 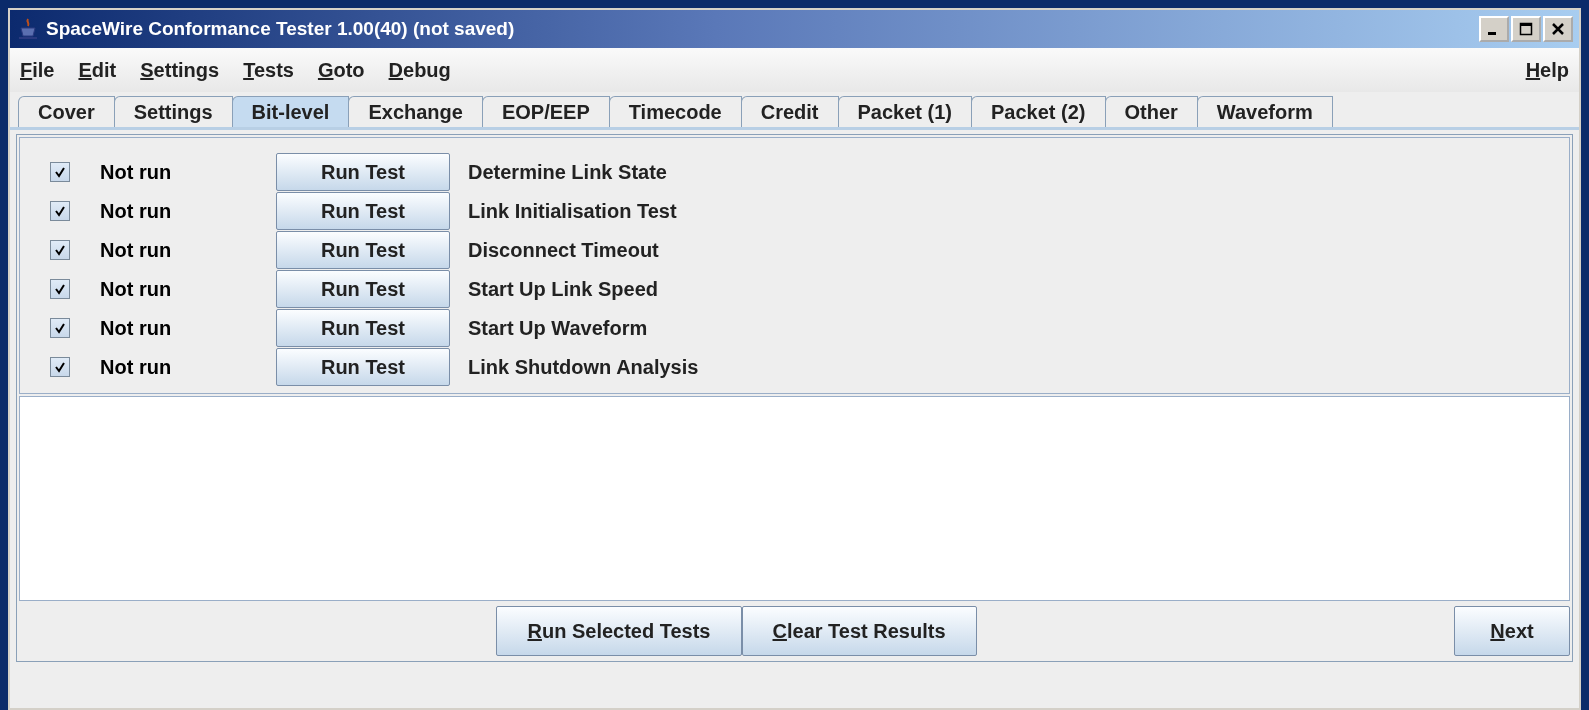 I want to click on window-title: SpaceWire Conformance Tester 1.00(40) (not saved), so click(x=280, y=29).